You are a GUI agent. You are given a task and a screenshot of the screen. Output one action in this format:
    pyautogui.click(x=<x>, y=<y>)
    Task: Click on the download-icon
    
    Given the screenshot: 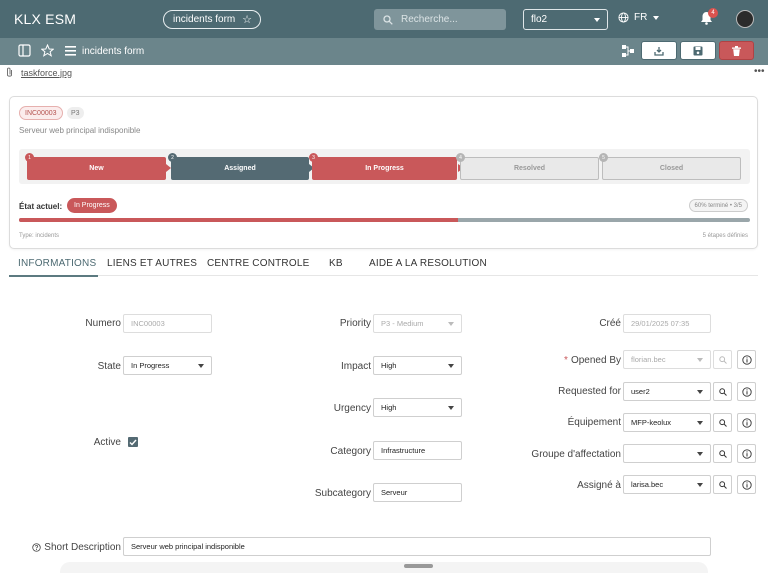 What is the action you would take?
    pyautogui.click(x=659, y=51)
    